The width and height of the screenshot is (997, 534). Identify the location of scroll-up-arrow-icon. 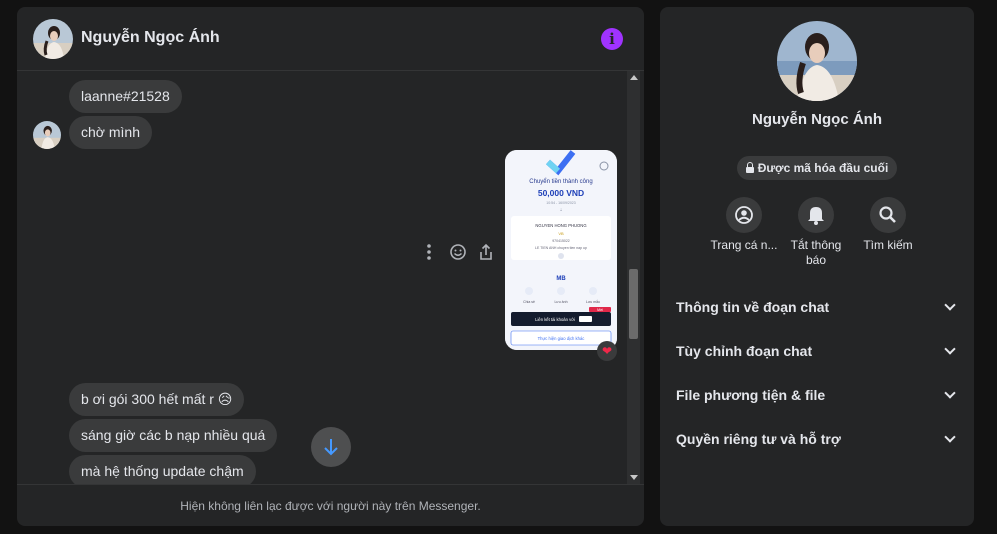
(634, 77).